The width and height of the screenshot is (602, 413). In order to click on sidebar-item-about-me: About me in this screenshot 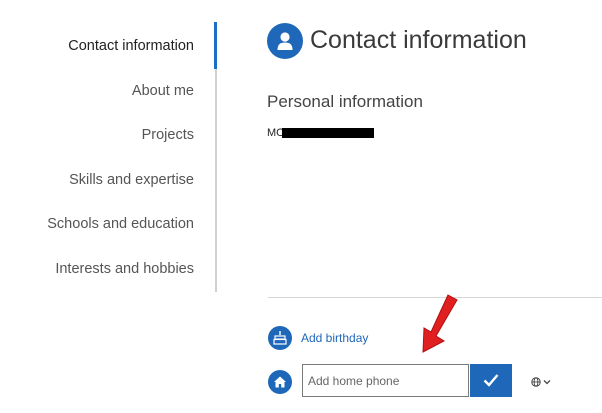, I will do `click(163, 91)`.